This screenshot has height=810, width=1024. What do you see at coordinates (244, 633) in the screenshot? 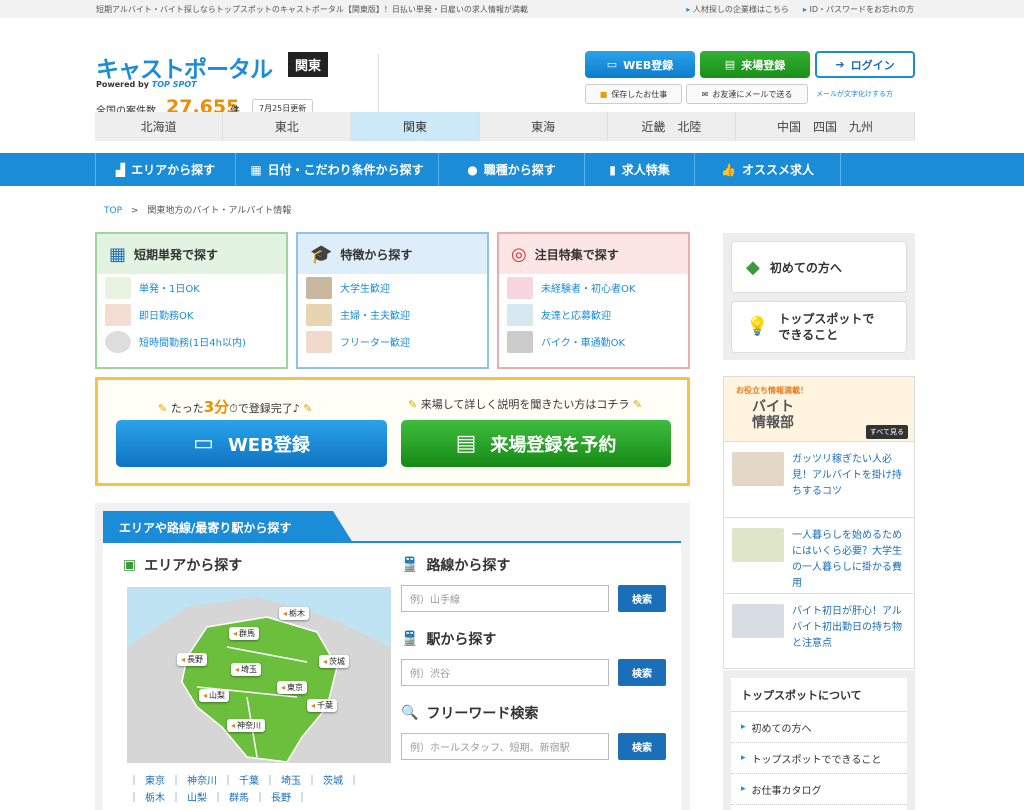
I see `map-pin-gunma: 群馬` at bounding box center [244, 633].